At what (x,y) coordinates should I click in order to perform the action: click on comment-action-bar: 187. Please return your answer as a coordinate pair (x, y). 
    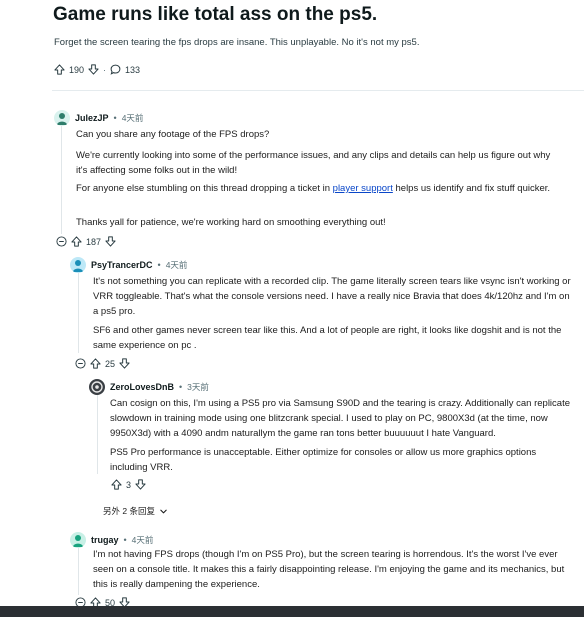
    Looking at the image, I should click on (86, 241).